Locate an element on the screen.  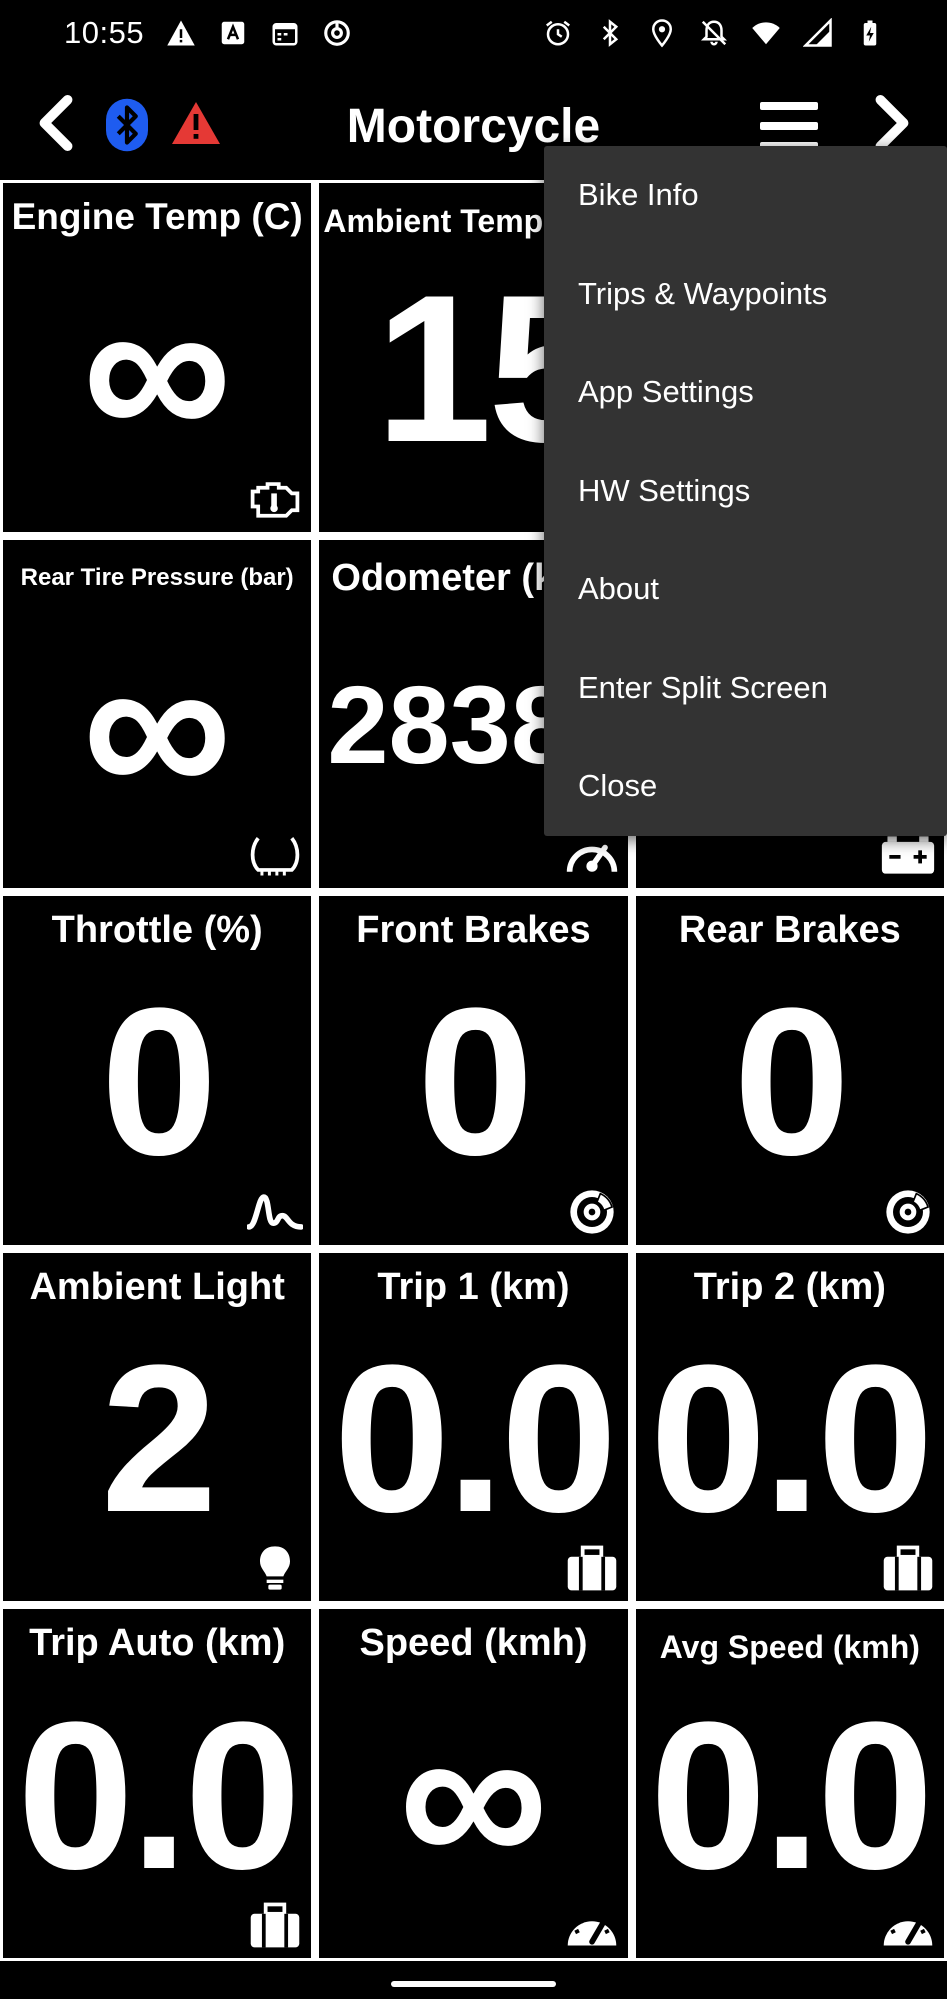
tile-label: Engine Temp (C) is located at coordinates (157, 216).